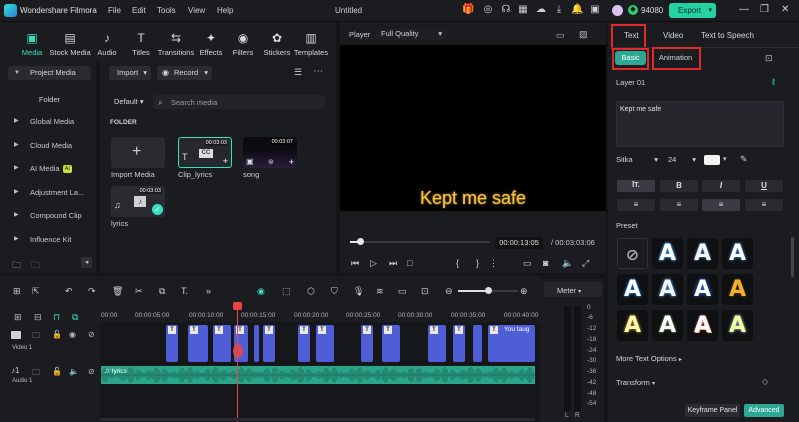  Describe the element at coordinates (769, 58) in the screenshot. I see `save-preset-icon: ⊡` at that location.